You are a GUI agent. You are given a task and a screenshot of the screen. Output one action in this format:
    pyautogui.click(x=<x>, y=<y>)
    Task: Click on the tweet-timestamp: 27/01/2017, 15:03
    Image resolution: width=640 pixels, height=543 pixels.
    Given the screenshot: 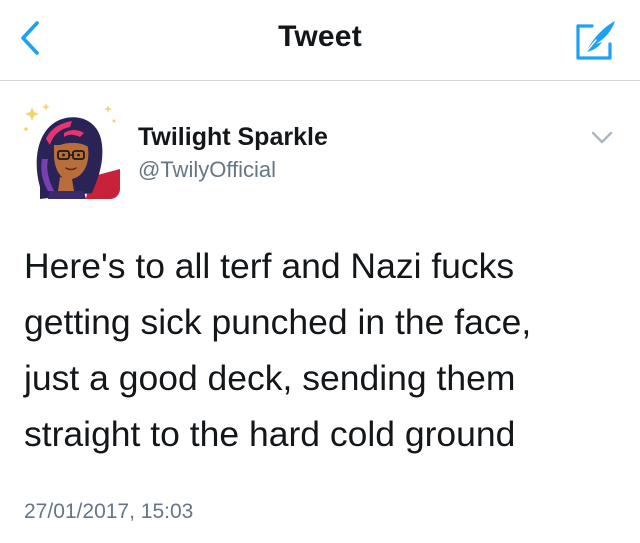 What is the action you would take?
    pyautogui.click(x=109, y=511)
    